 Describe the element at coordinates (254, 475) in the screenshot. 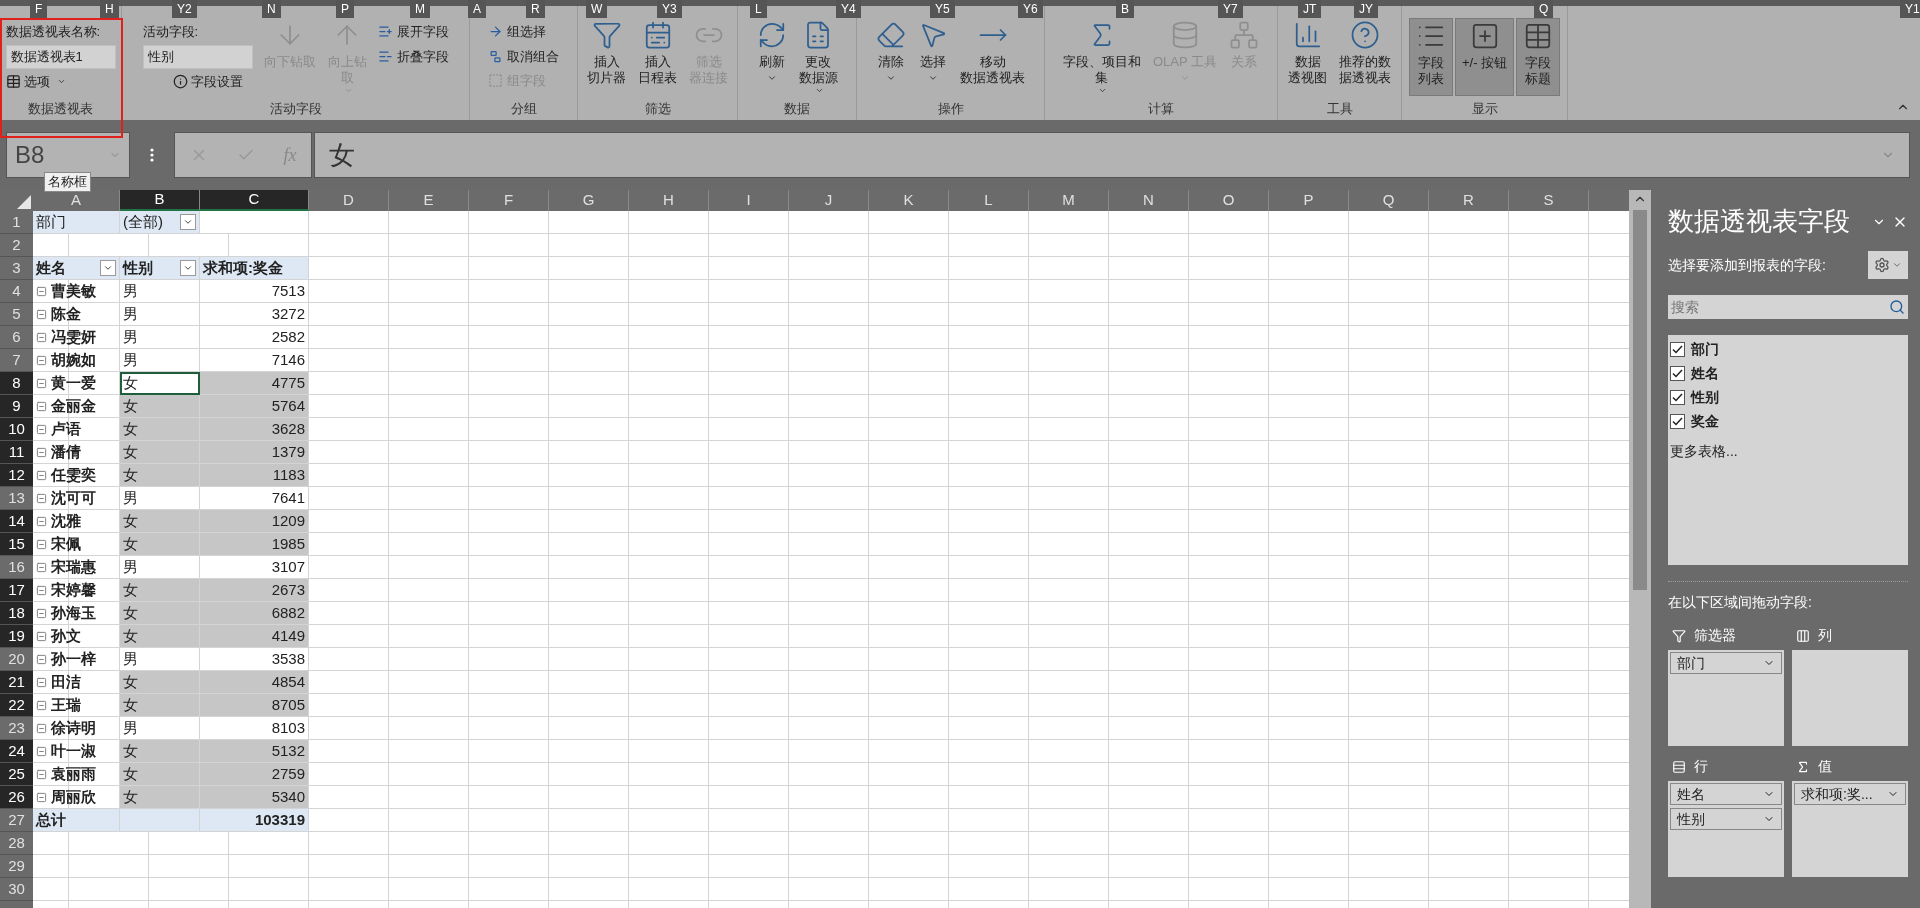

I see `cell: 1183` at that location.